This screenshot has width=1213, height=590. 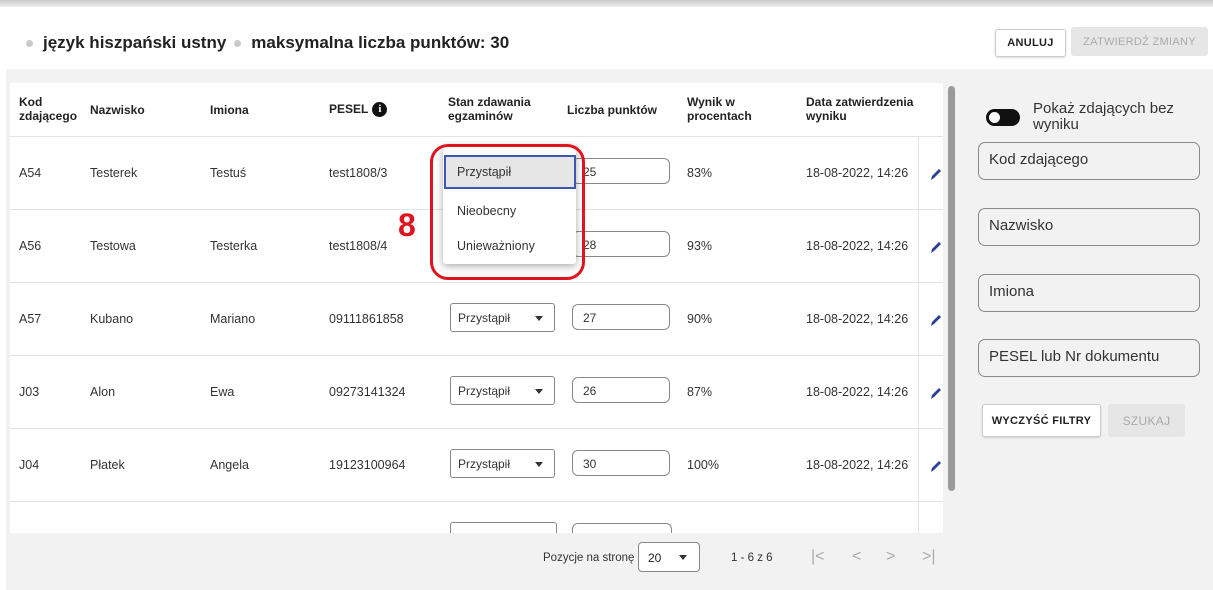 What do you see at coordinates (1041, 420) in the screenshot?
I see `clear-filters-button: WYCZYŚĆ FILTRY` at bounding box center [1041, 420].